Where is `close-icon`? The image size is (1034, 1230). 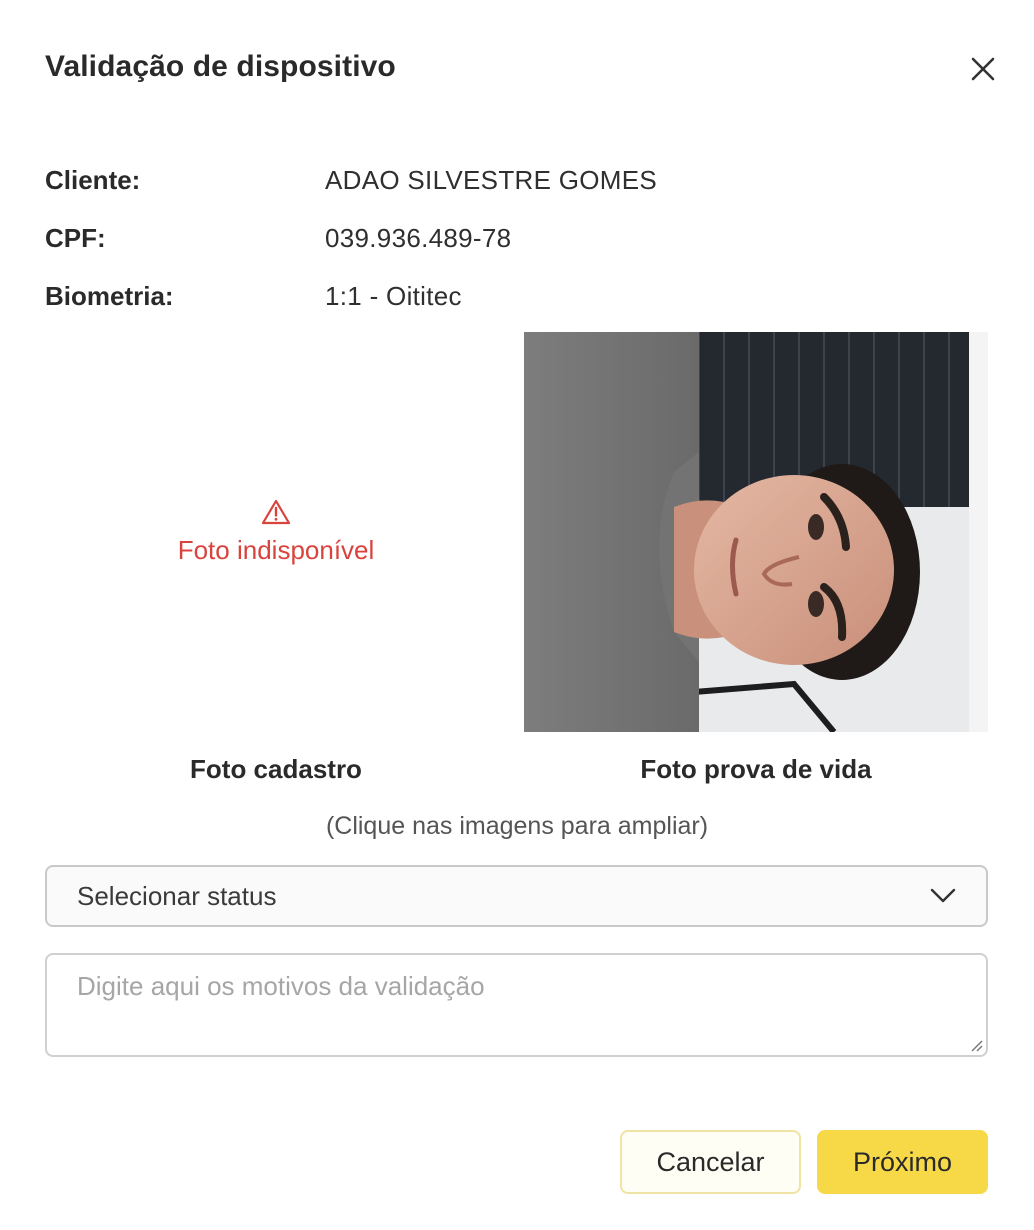 close-icon is located at coordinates (983, 69).